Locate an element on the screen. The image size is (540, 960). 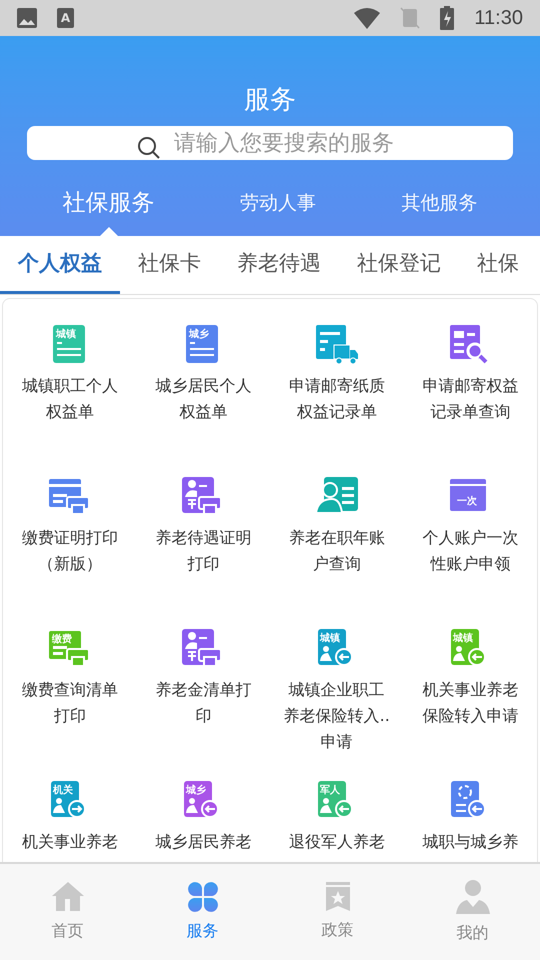
service-item: 养老在职年账 户查询 is located at coordinates (337, 527).